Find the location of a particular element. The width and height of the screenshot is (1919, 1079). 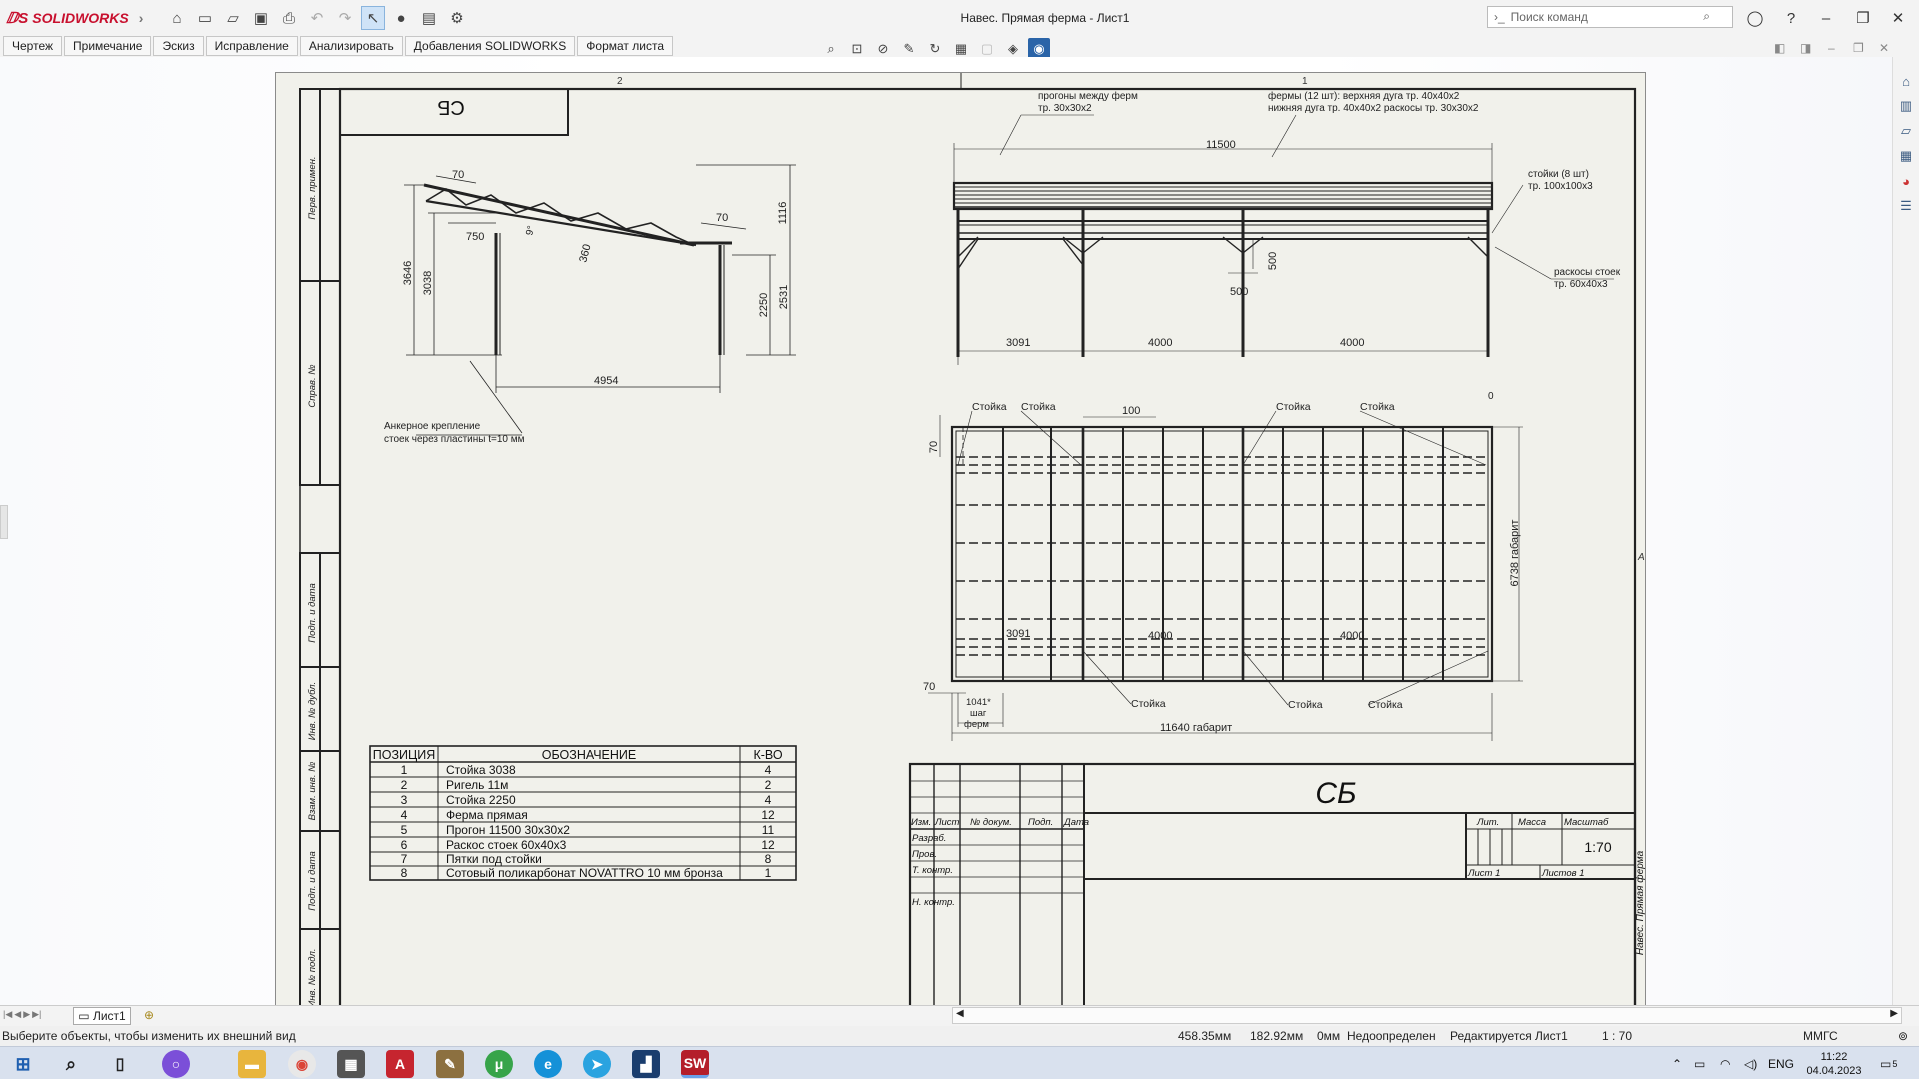

tb-role: Разраб. is located at coordinates (929, 838).